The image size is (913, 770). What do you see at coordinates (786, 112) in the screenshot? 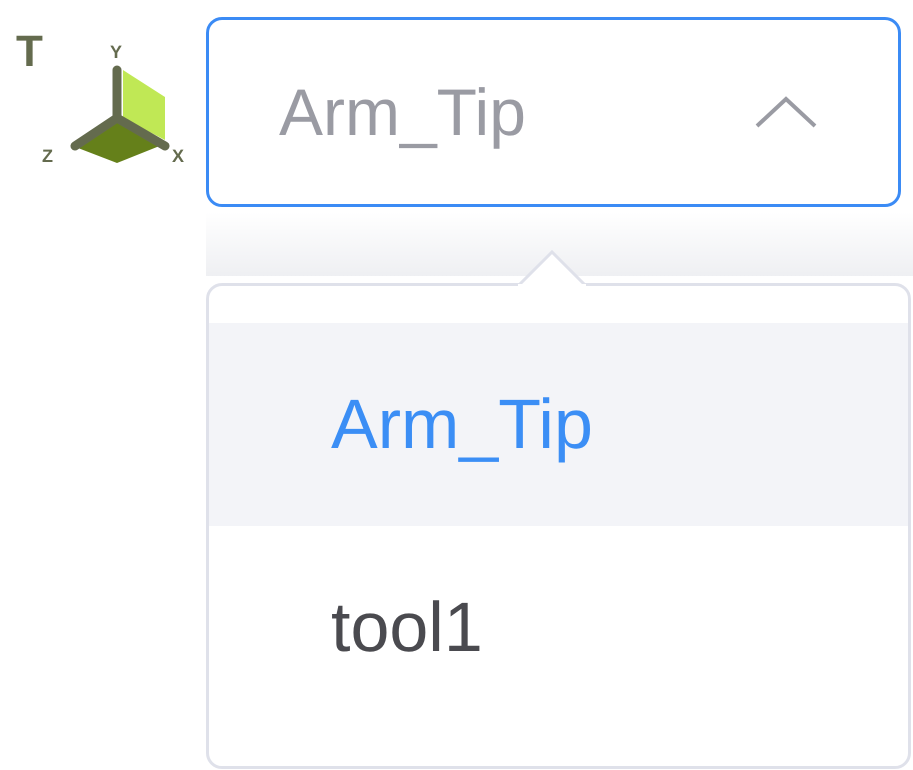
I see `chevron-up-icon` at bounding box center [786, 112].